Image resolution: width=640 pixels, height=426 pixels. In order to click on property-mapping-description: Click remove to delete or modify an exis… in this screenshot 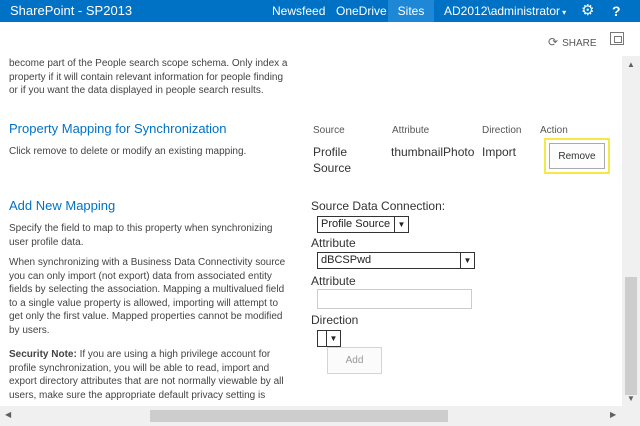, I will do `click(128, 151)`.